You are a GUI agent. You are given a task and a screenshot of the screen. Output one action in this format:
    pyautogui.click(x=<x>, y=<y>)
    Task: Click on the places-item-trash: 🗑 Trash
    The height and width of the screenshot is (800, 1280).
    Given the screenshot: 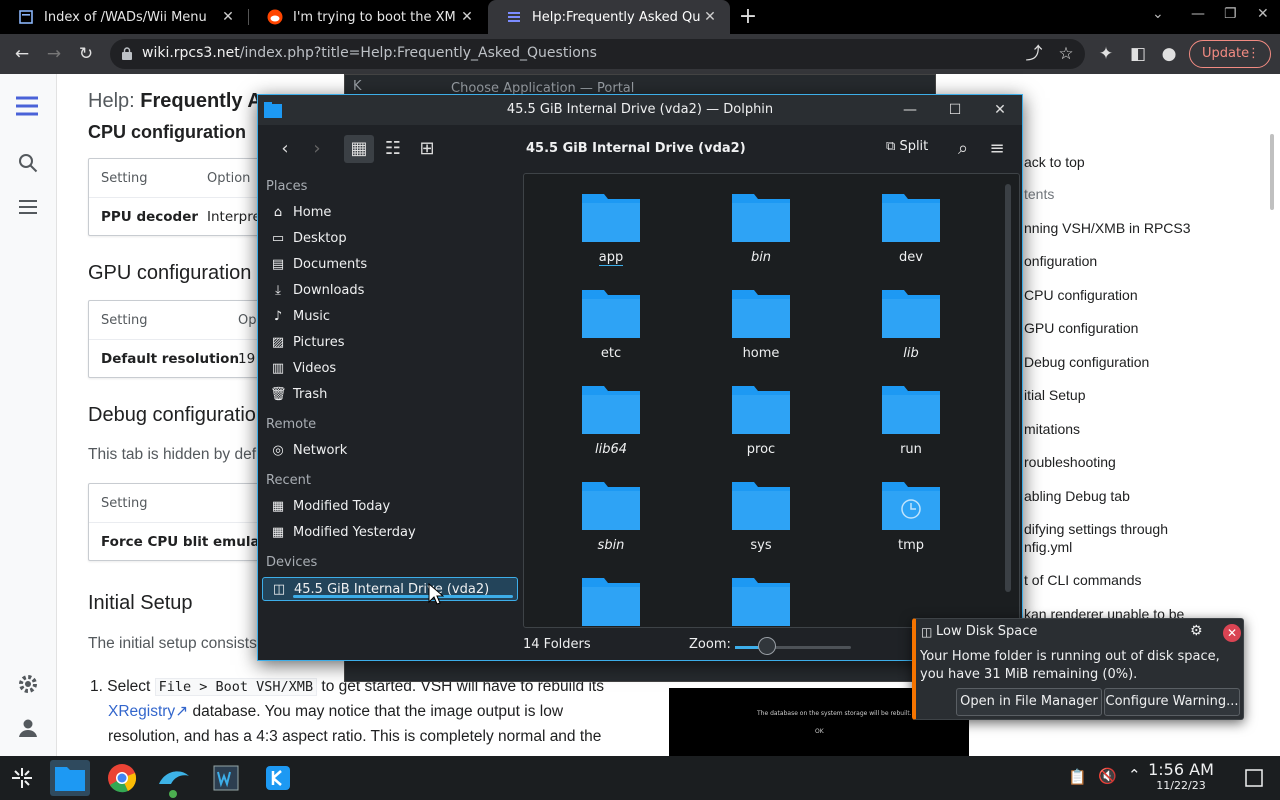 What is the action you would take?
    pyautogui.click(x=390, y=395)
    